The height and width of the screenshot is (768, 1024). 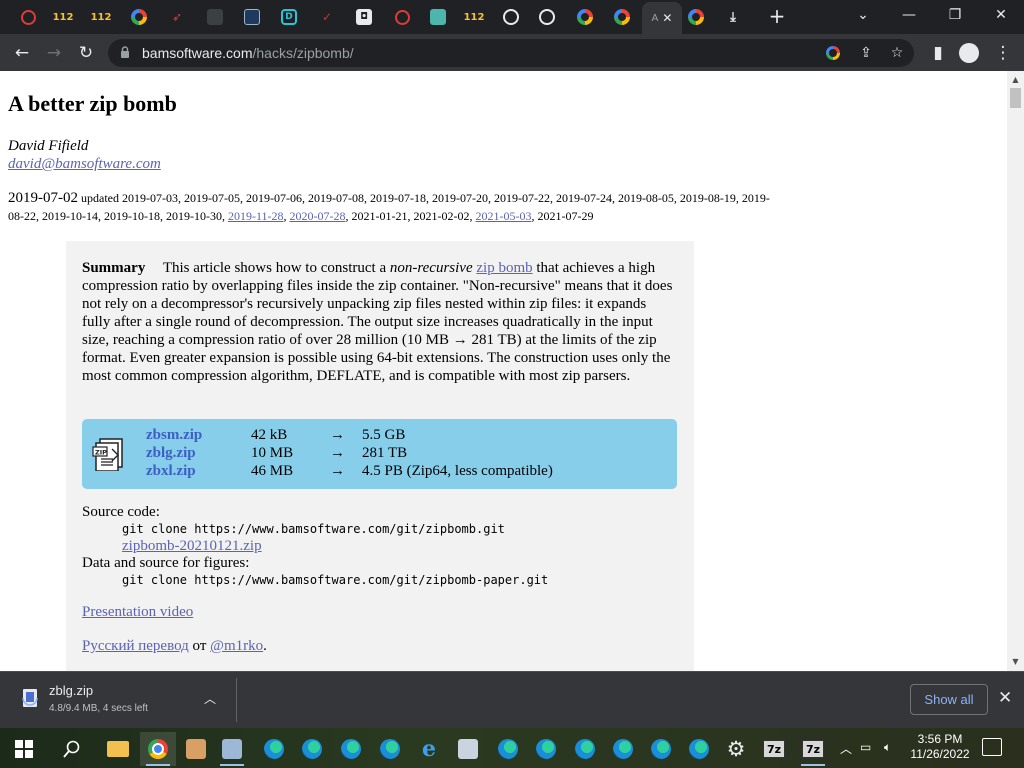 I want to click on translator-link: @m1rko, so click(x=236, y=646).